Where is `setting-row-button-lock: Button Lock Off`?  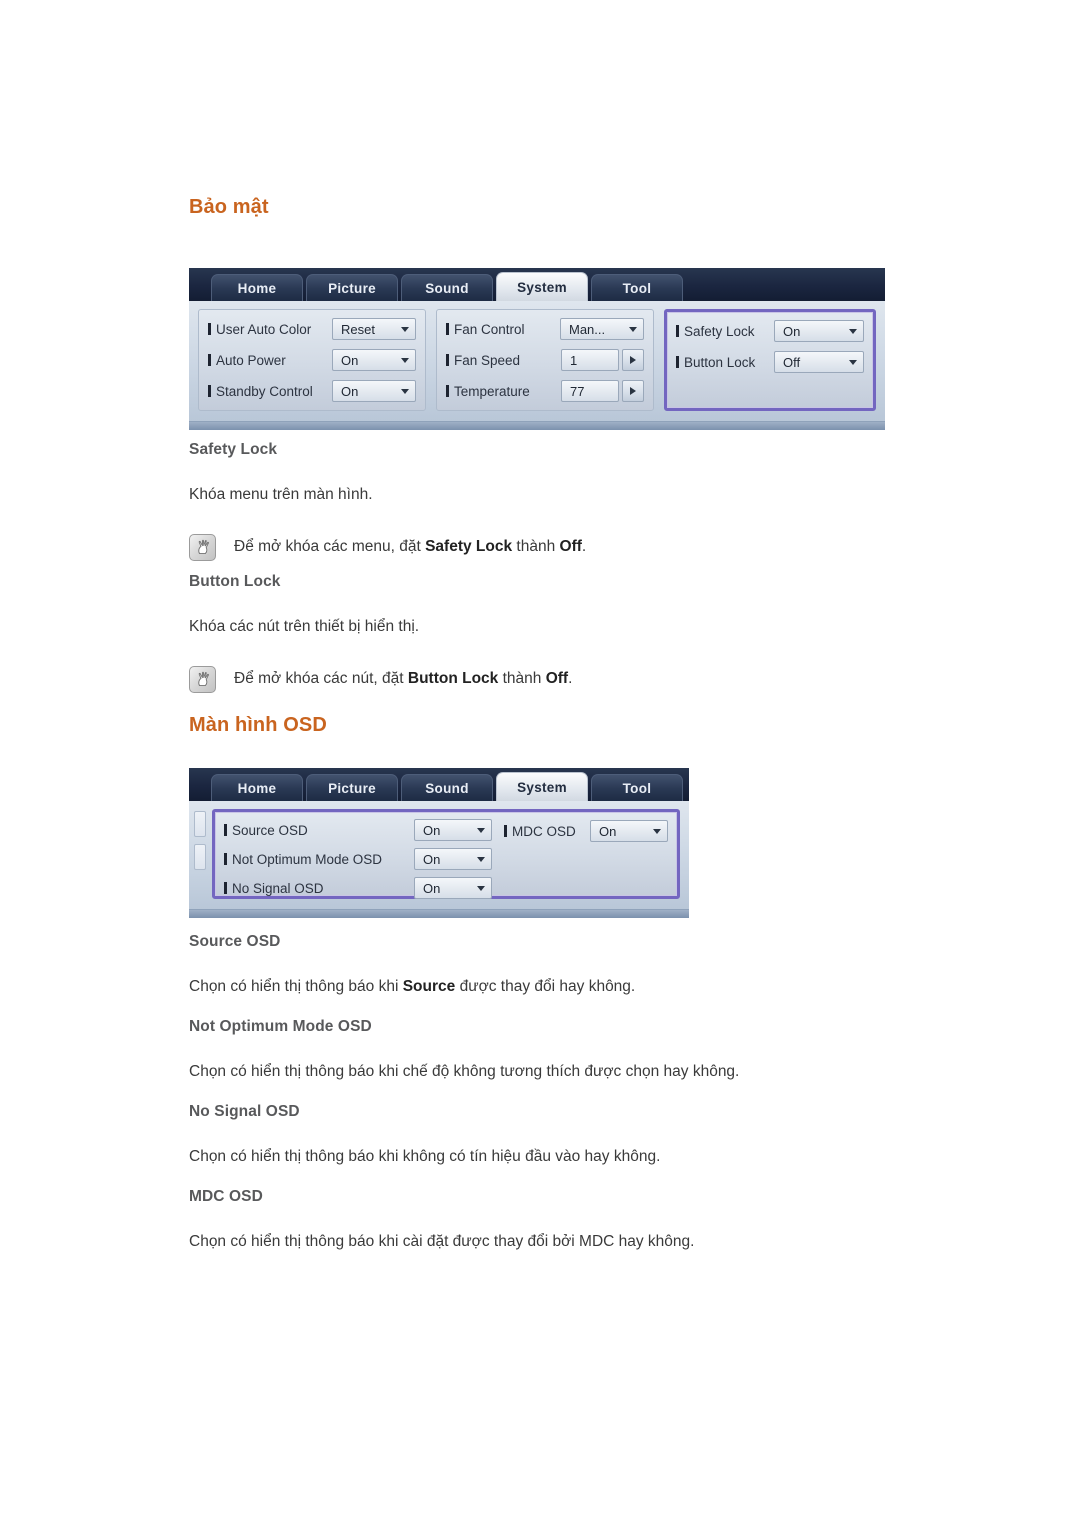 setting-row-button-lock: Button Lock Off is located at coordinates (770, 362).